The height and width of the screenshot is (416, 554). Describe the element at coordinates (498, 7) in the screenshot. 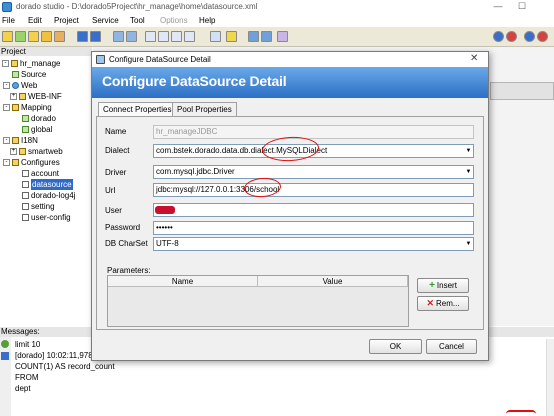

I see `minimize-button: —` at that location.